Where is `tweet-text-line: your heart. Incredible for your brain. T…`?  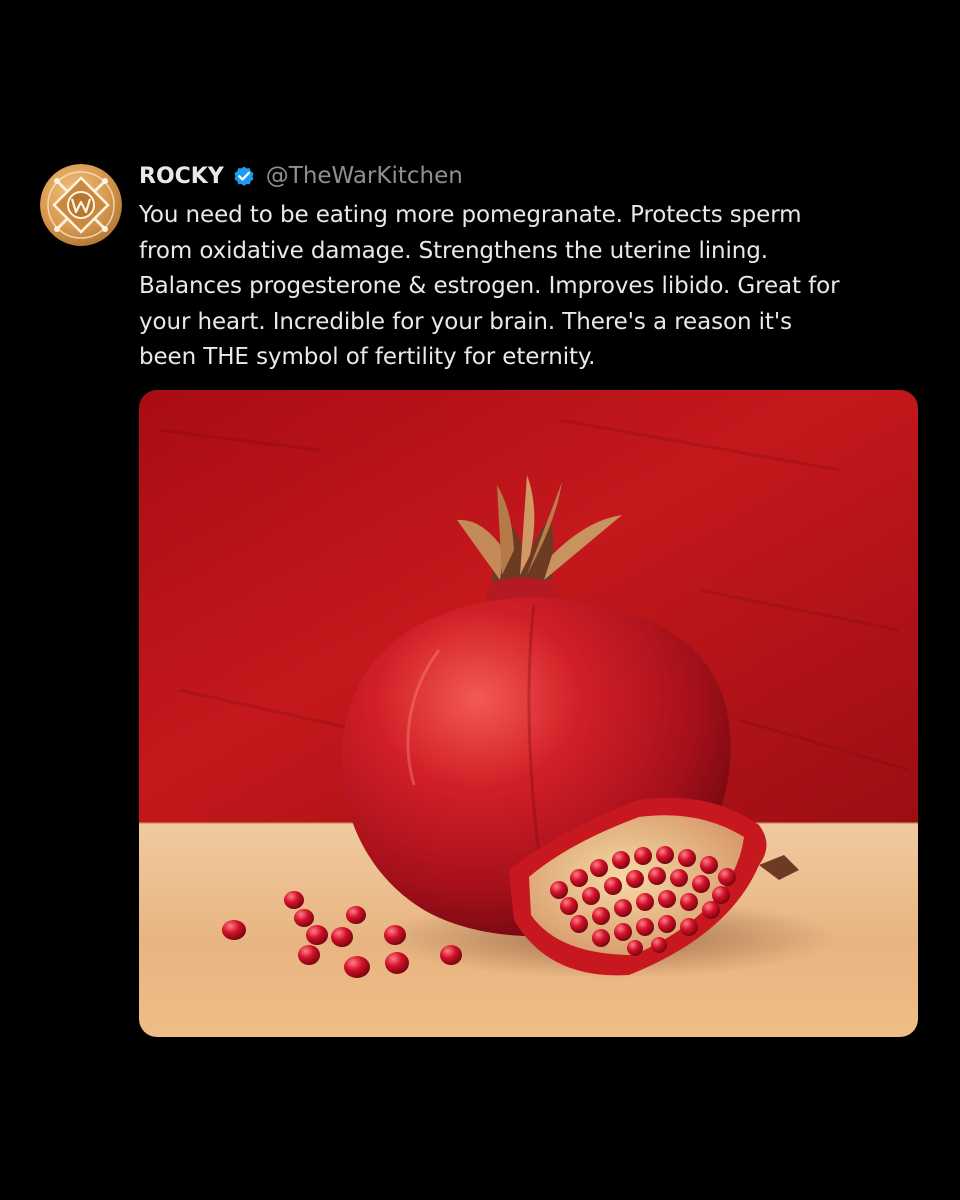 tweet-text-line: your heart. Incredible for your brain. T… is located at coordinates (465, 321).